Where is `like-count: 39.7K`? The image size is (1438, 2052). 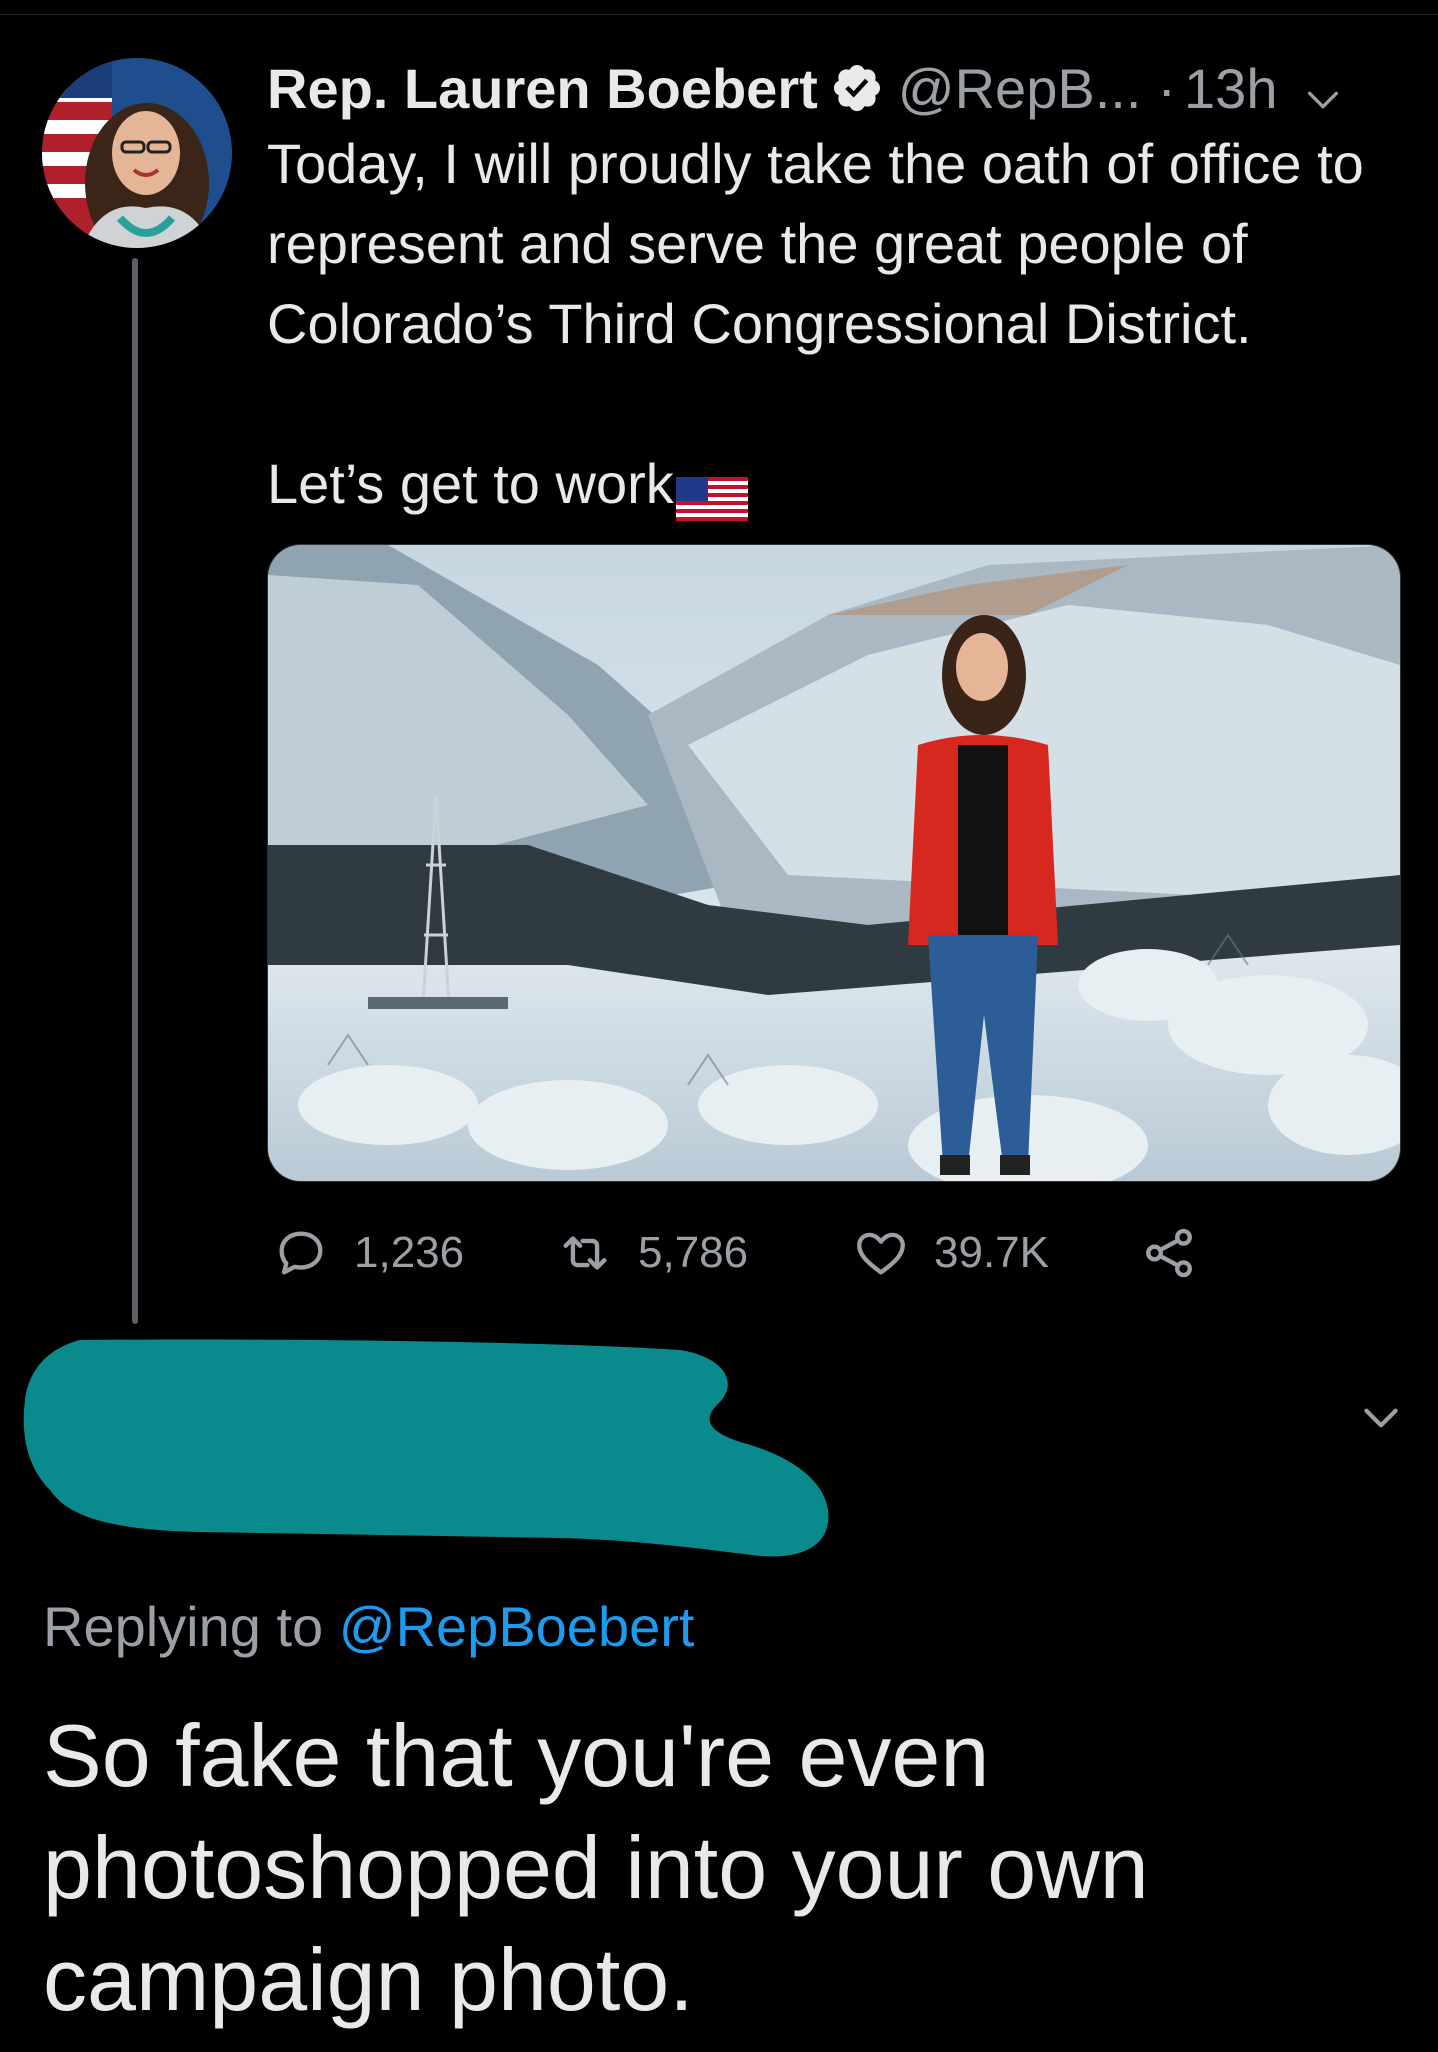 like-count: 39.7K is located at coordinates (991, 1252).